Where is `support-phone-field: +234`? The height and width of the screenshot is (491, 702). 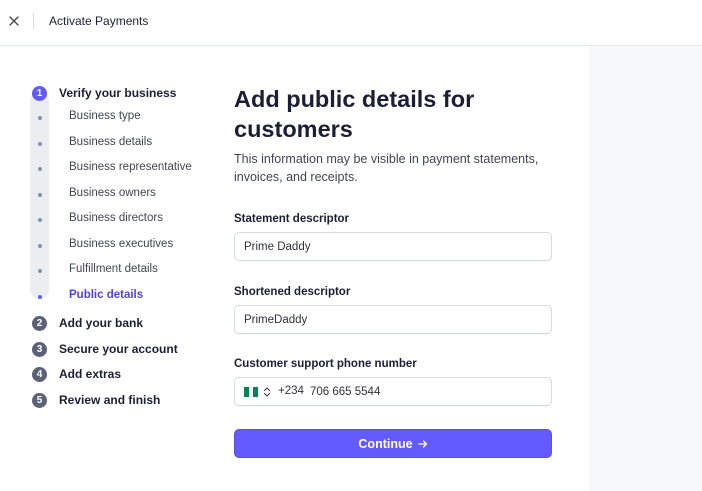
support-phone-field: +234 is located at coordinates (393, 391).